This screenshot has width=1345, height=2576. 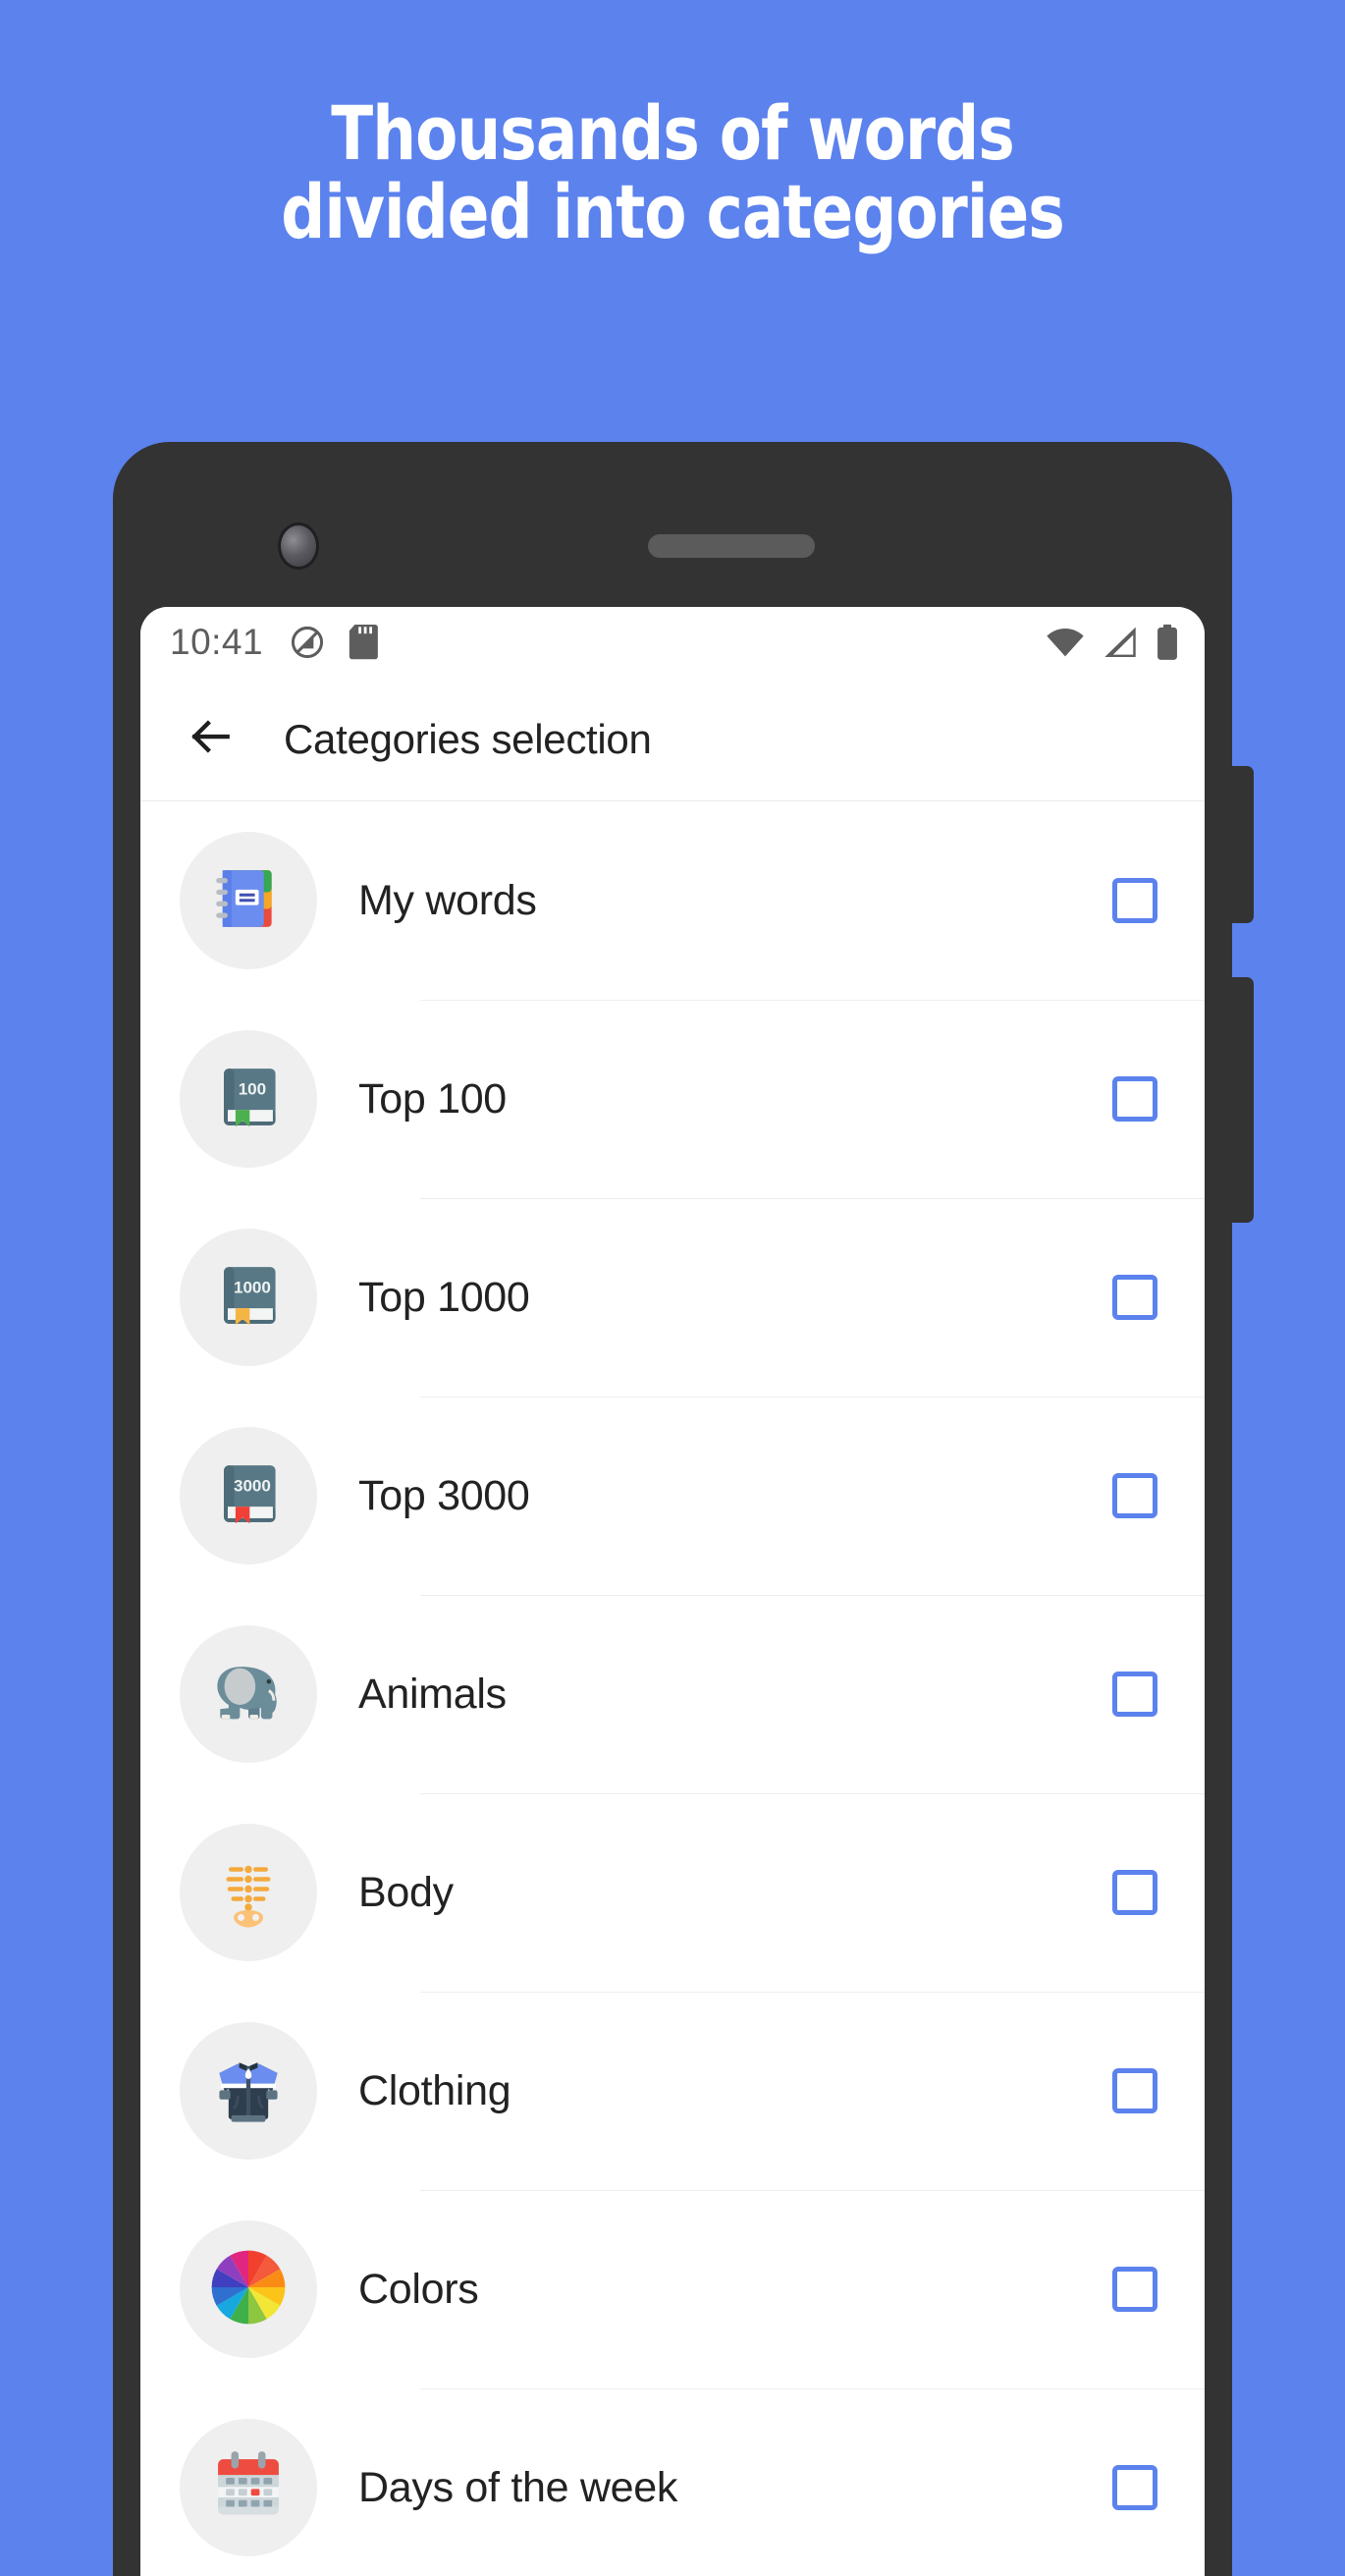 I want to click on list-item-label: Top 1000, so click(x=444, y=1297).